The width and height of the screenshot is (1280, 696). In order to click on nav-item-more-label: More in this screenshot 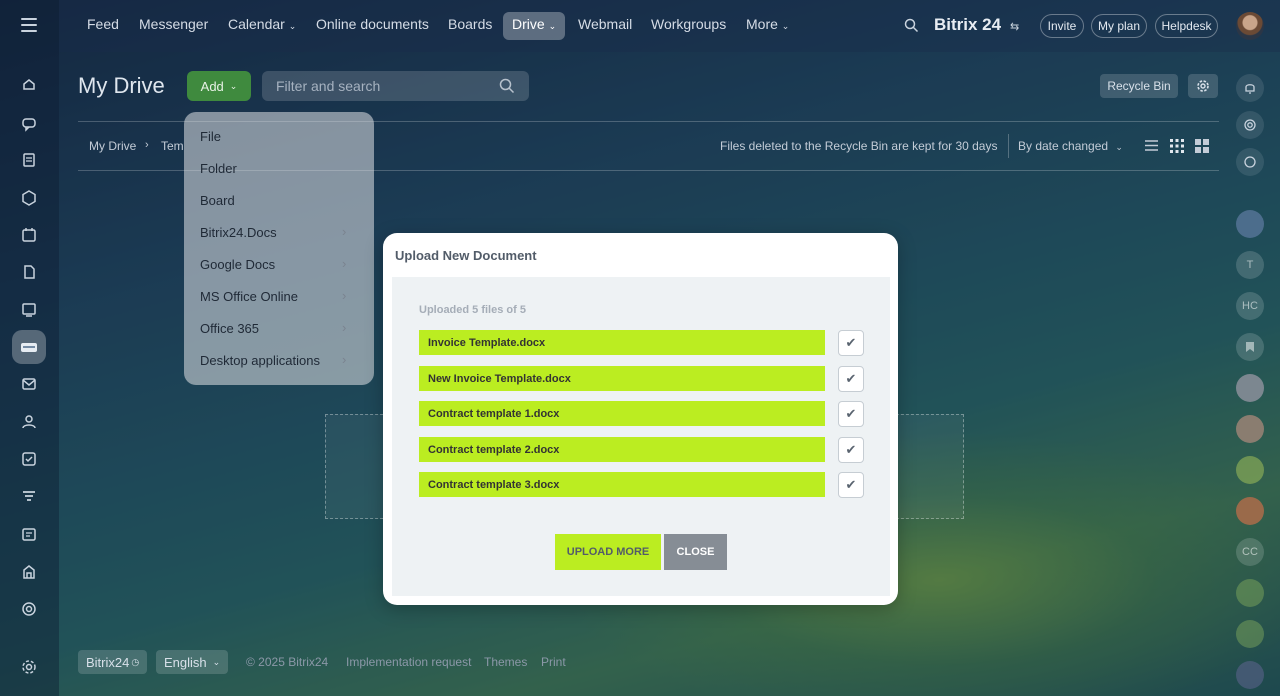, I will do `click(762, 24)`.